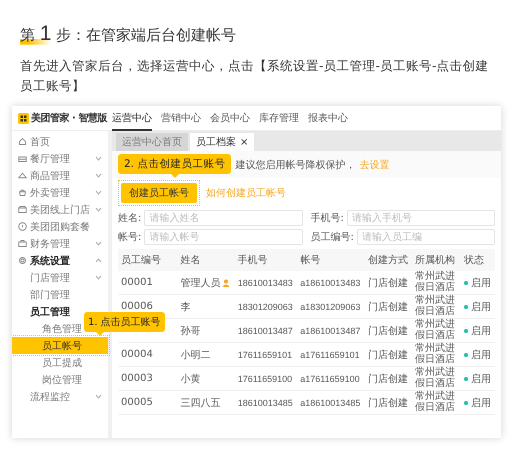 This screenshot has width=513, height=453. What do you see at coordinates (137, 402) in the screenshot?
I see `table-cell: 00005` at bounding box center [137, 402].